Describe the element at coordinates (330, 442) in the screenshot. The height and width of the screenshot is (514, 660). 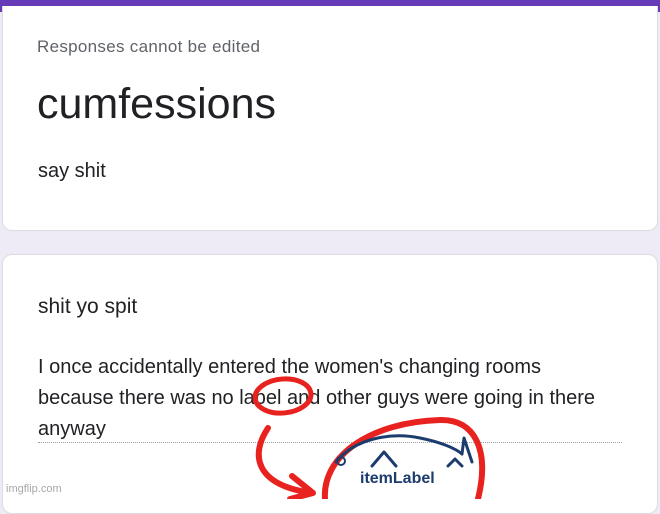
I see `answer-underline` at that location.